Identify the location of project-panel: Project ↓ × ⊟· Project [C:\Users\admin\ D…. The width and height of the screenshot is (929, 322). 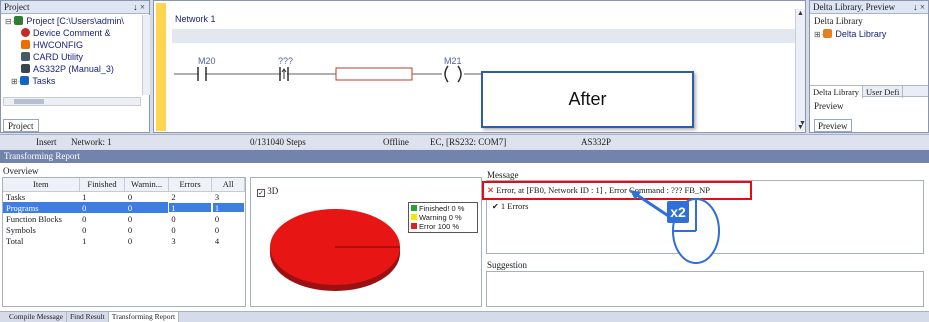
(75, 66).